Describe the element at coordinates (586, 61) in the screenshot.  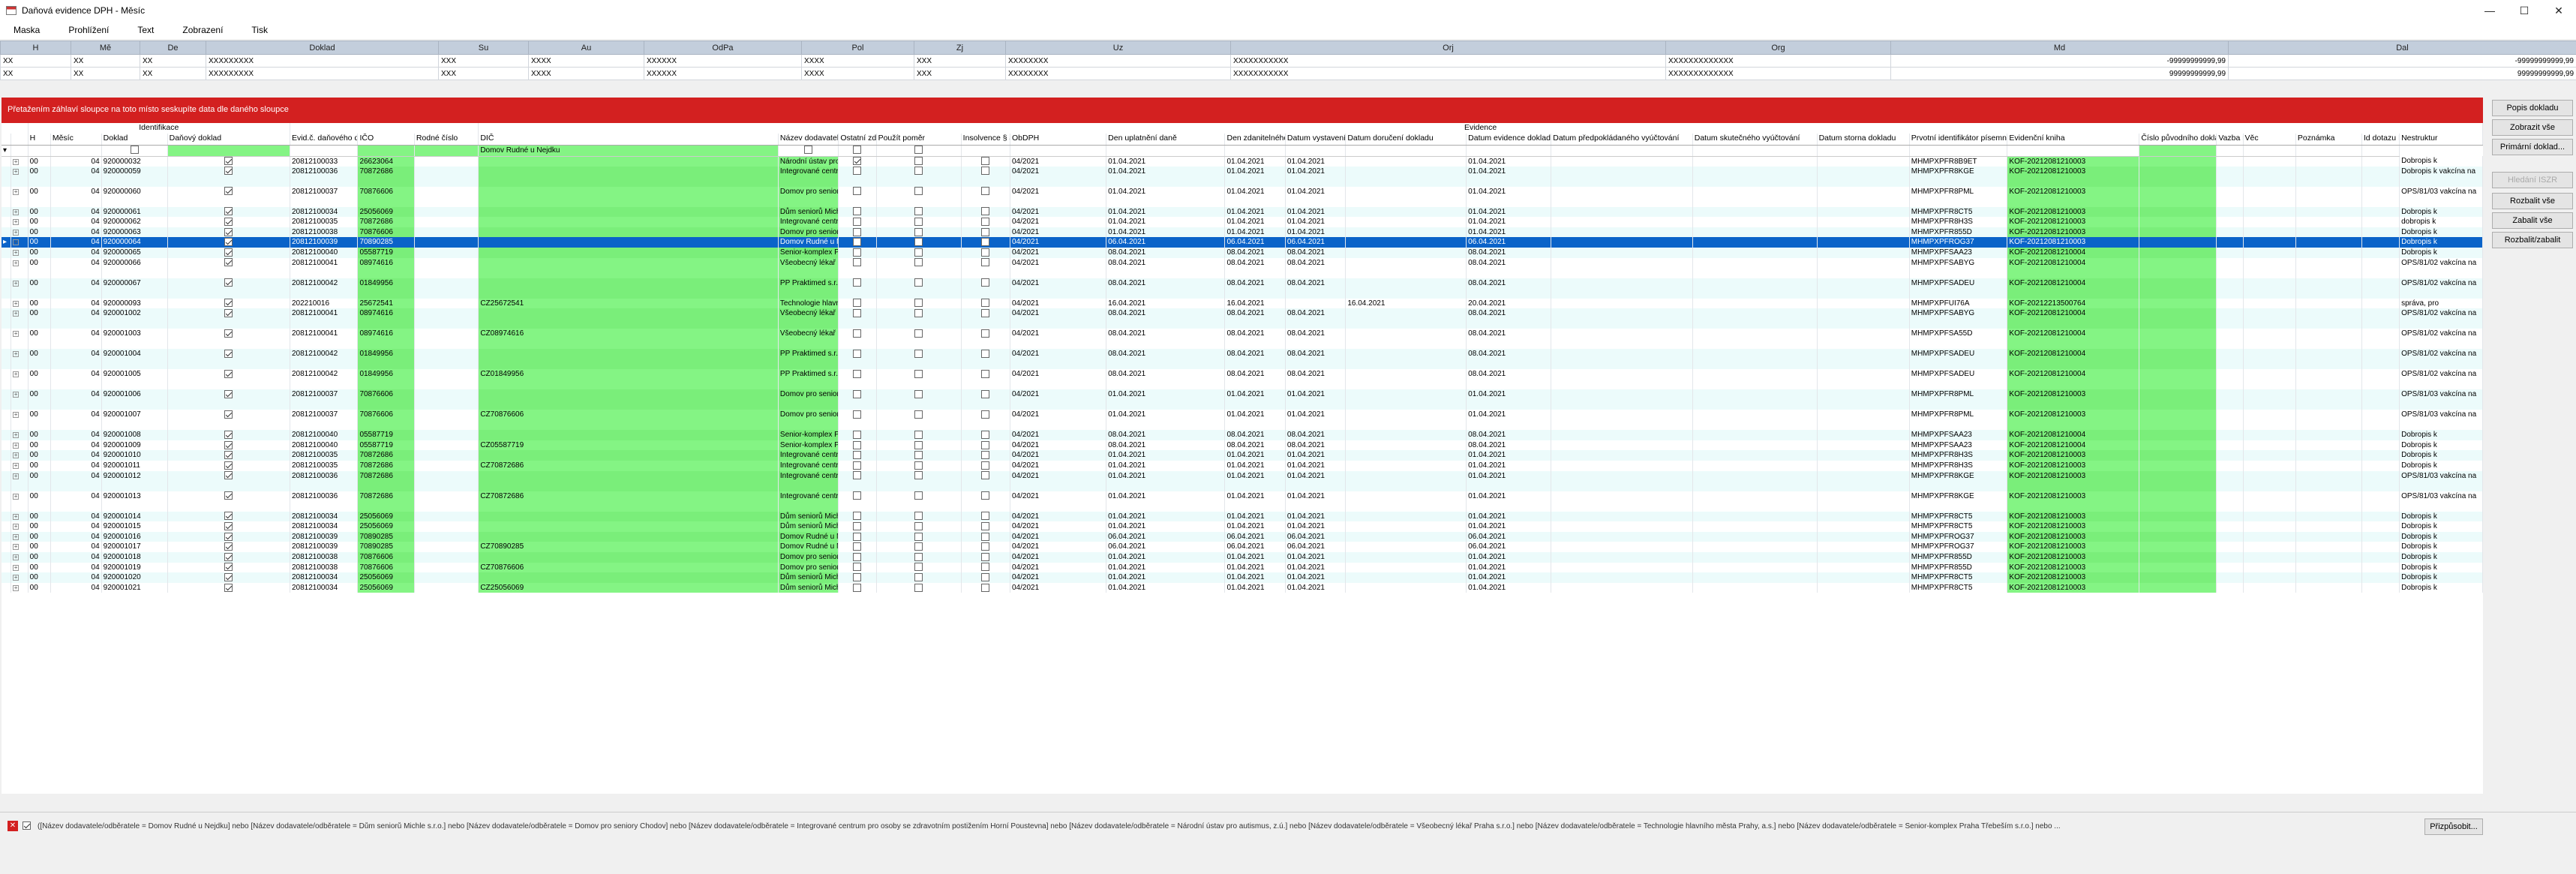
I see `filter-cell: XXXX` at that location.